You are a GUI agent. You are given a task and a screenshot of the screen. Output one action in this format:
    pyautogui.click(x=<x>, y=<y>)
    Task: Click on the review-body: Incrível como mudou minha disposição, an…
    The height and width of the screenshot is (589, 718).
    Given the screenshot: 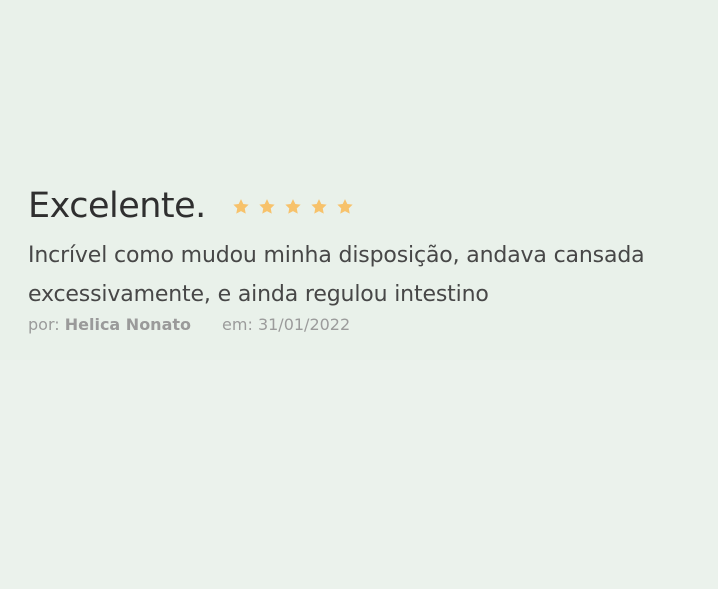 What is the action you would take?
    pyautogui.click(x=336, y=275)
    